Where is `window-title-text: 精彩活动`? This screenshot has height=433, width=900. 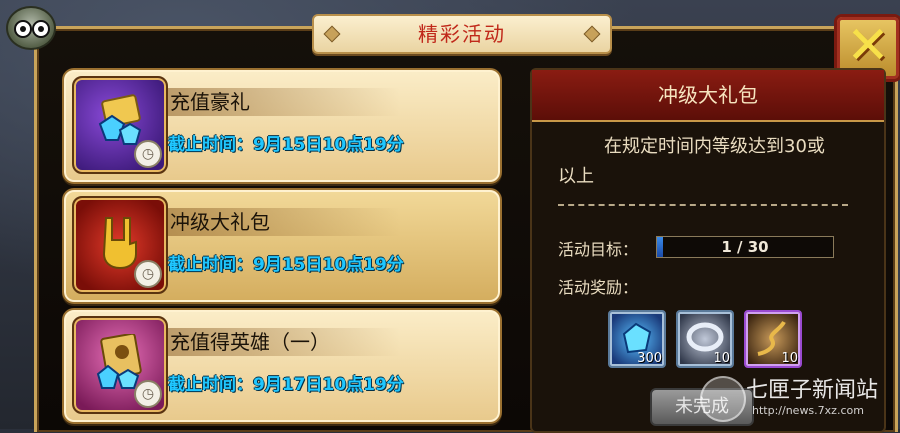
window-title-text: 精彩活动 is located at coordinates (462, 34).